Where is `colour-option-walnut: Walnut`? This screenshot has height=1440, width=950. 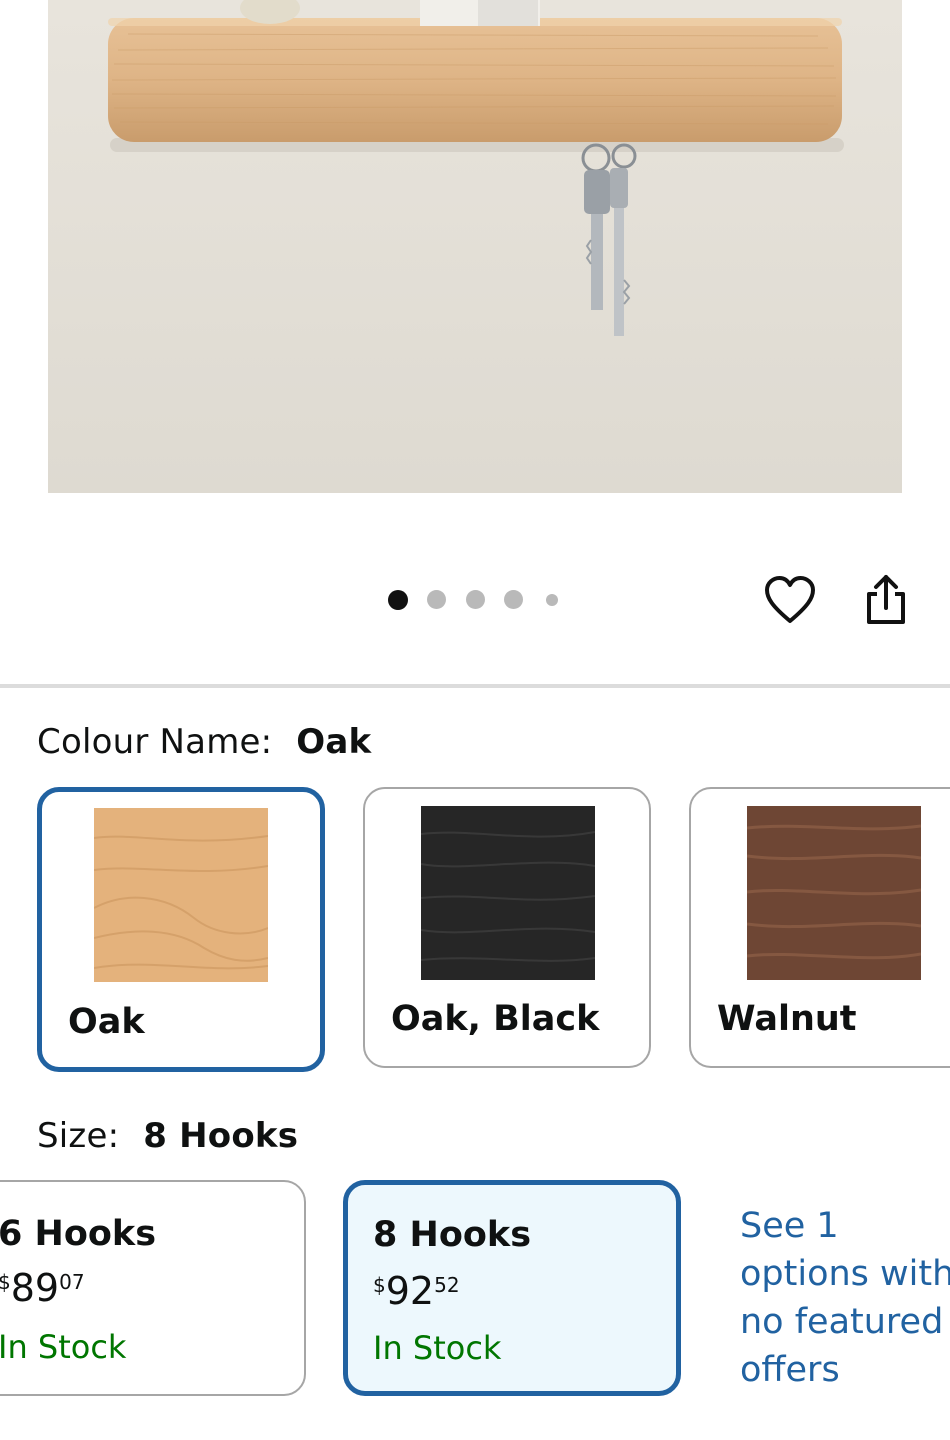 colour-option-walnut: Walnut is located at coordinates (819, 927).